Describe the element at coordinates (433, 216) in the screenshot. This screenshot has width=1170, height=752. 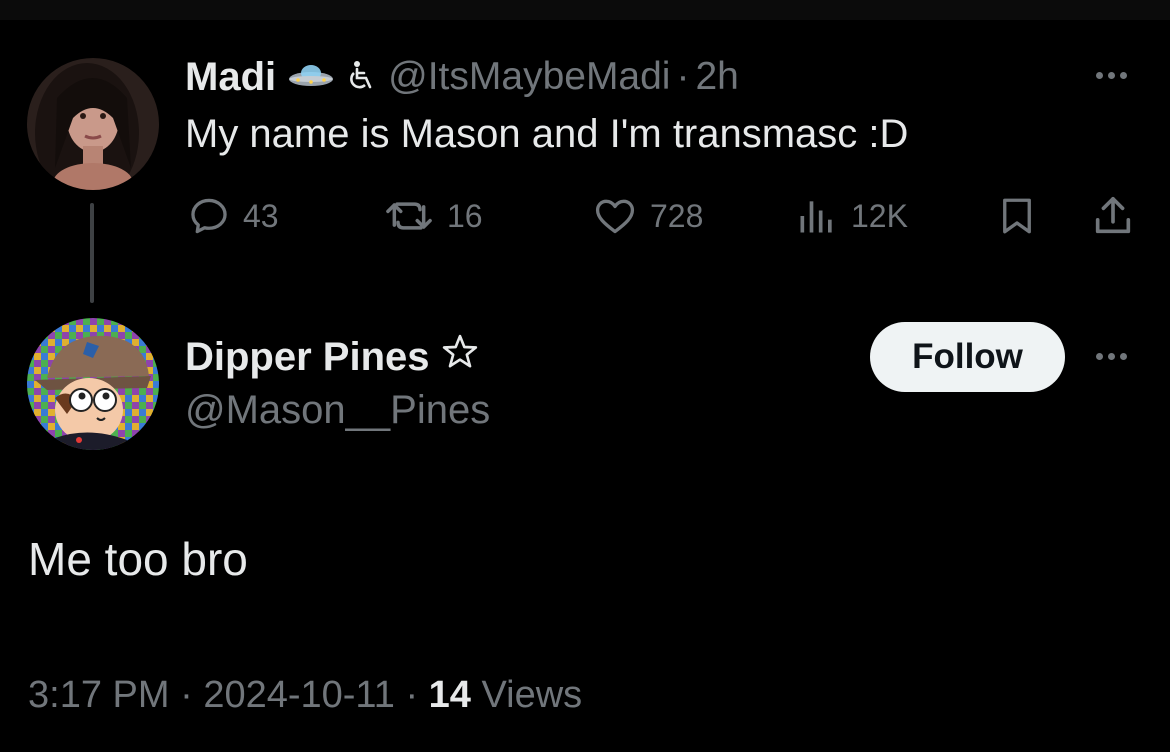
I see `retweet-button: 16` at that location.